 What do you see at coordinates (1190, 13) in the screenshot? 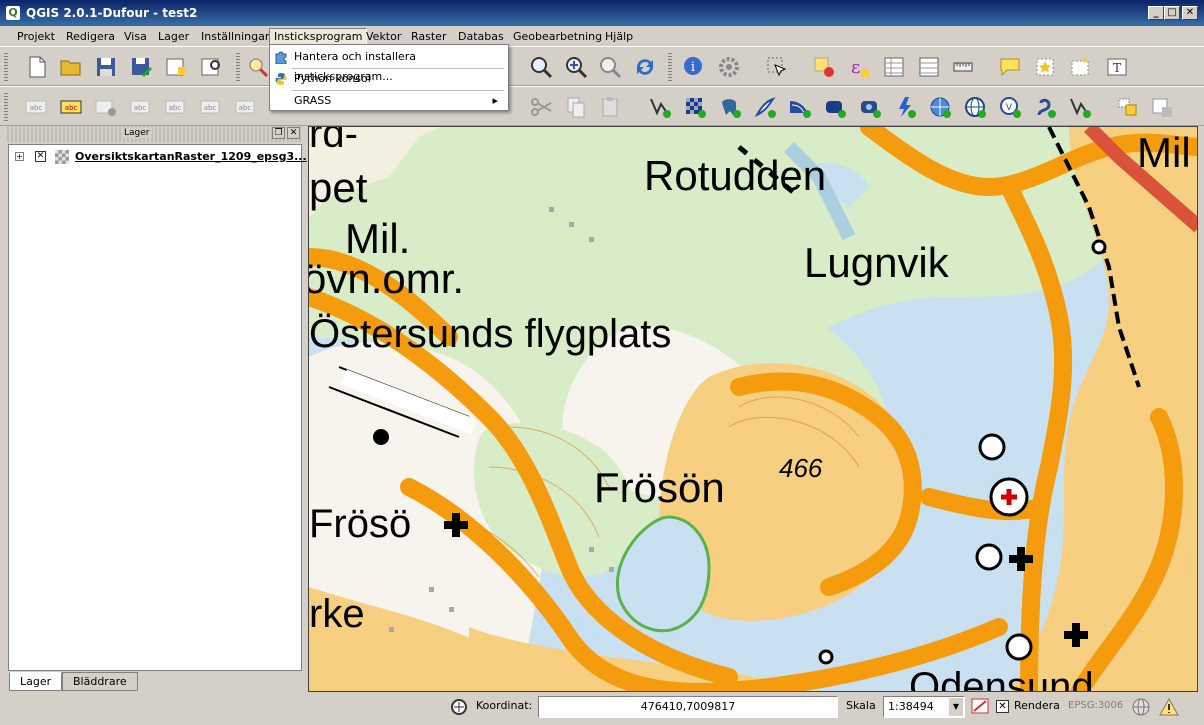
I see `close-button: ✕` at bounding box center [1190, 13].